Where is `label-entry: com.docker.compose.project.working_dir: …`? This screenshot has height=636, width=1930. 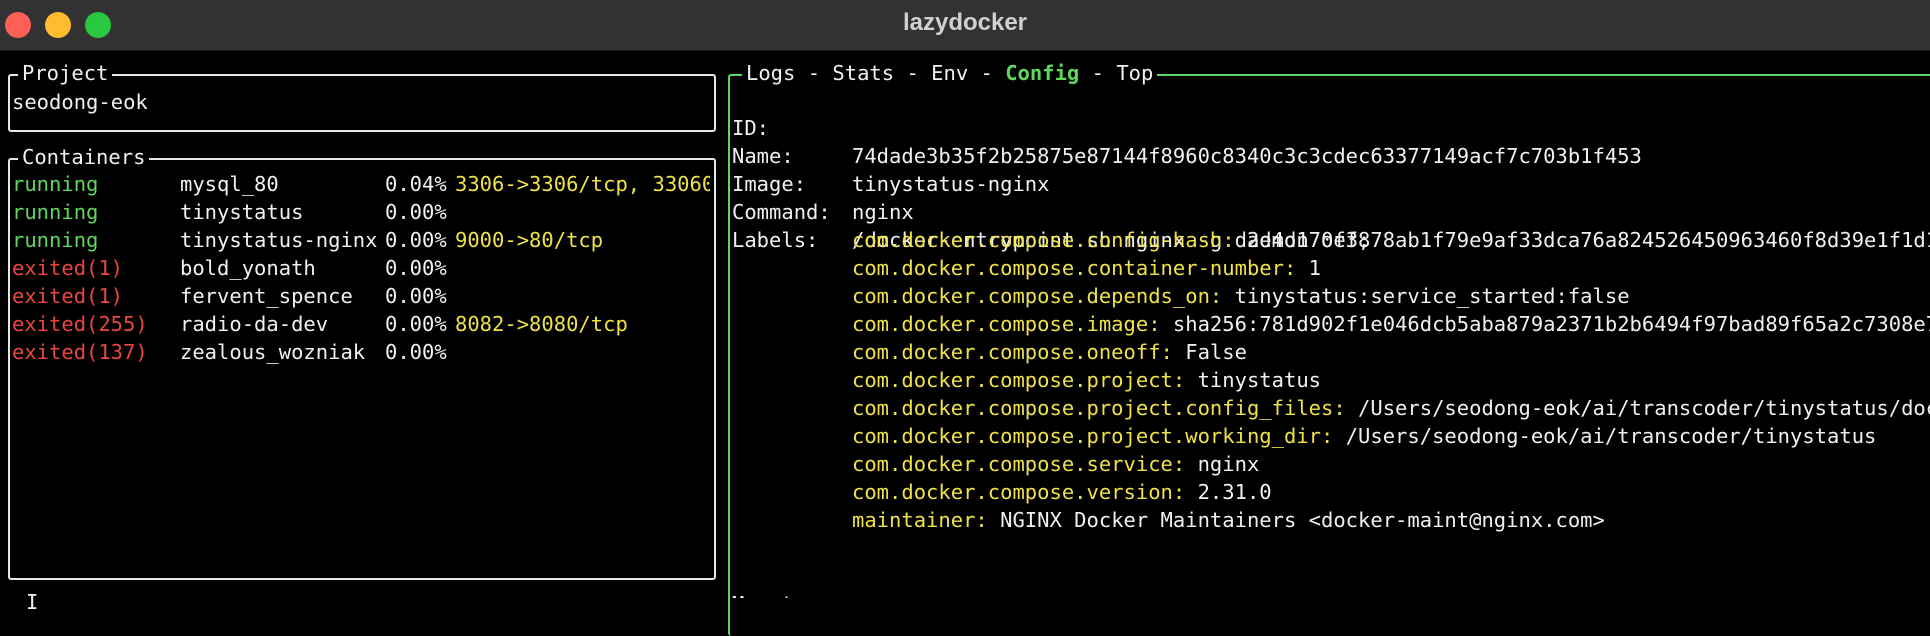
label-entry: com.docker.compose.project.working_dir: … is located at coordinates (1364, 436).